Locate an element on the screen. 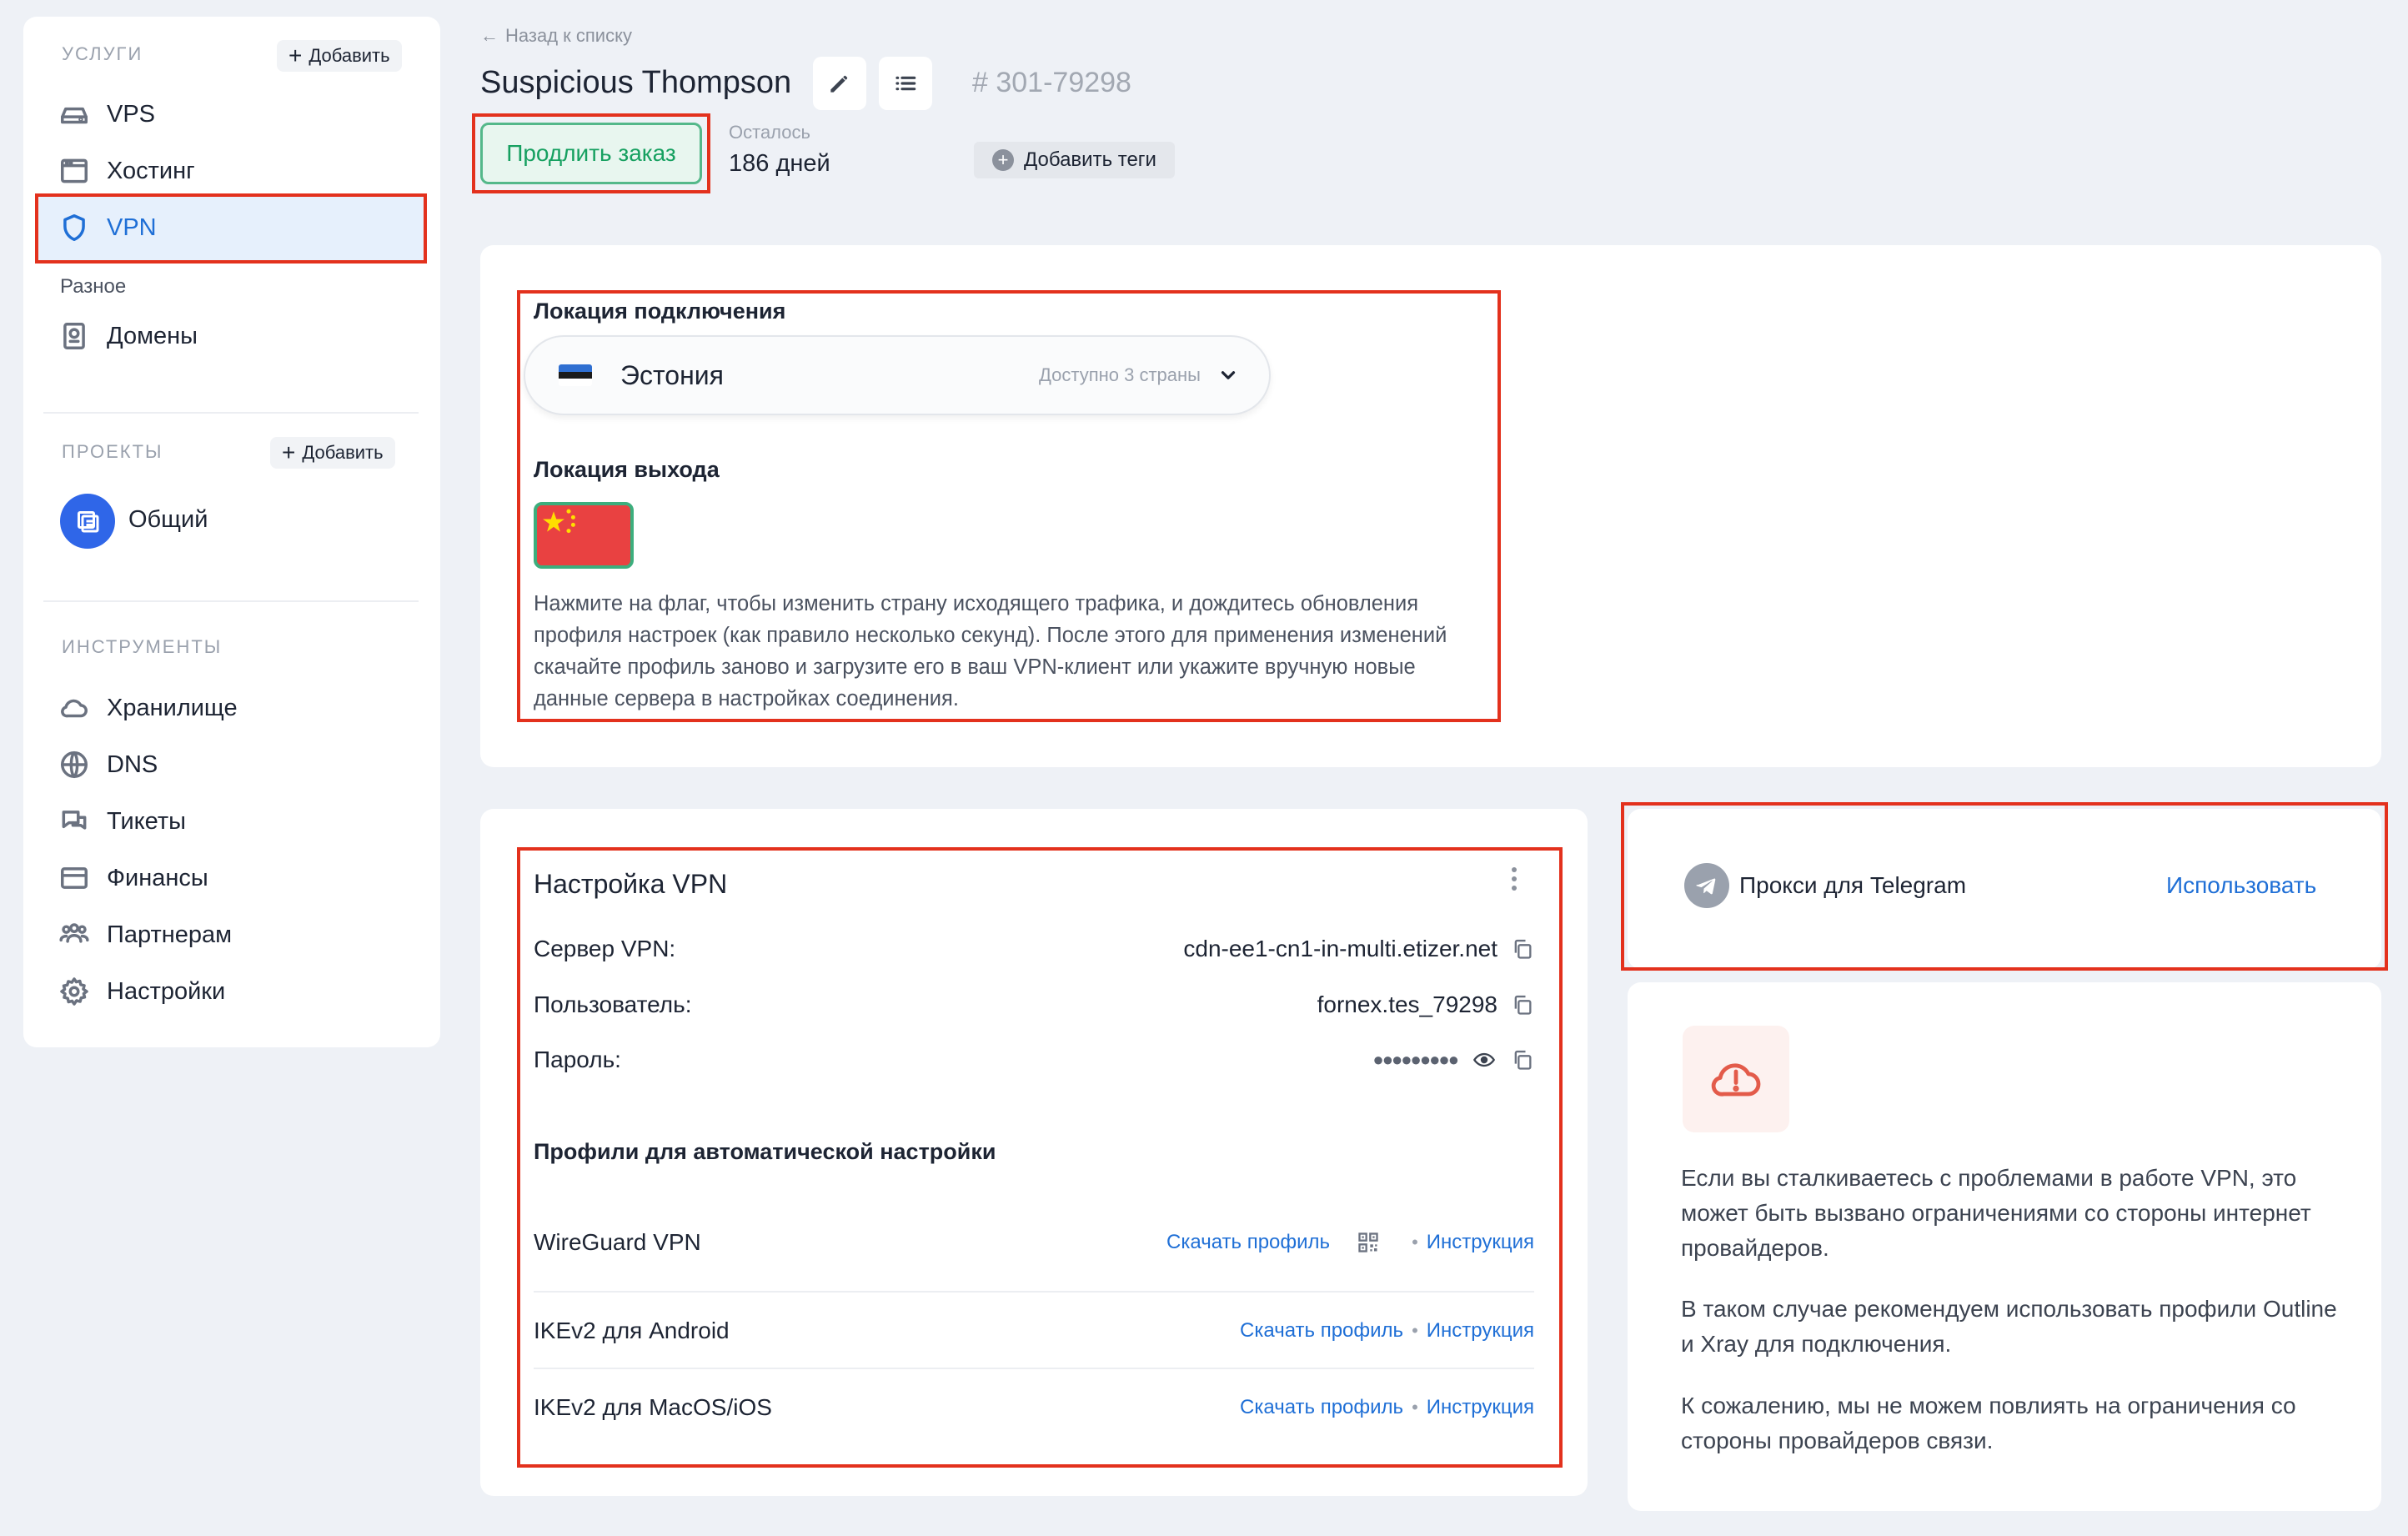 The image size is (2408, 1536). server-icon is located at coordinates (74, 115).